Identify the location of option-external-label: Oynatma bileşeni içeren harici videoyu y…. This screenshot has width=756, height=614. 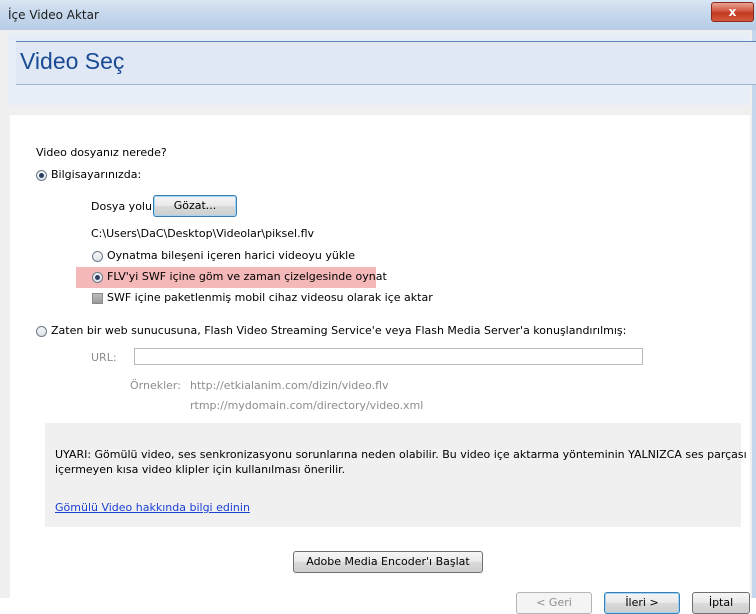
(231, 255).